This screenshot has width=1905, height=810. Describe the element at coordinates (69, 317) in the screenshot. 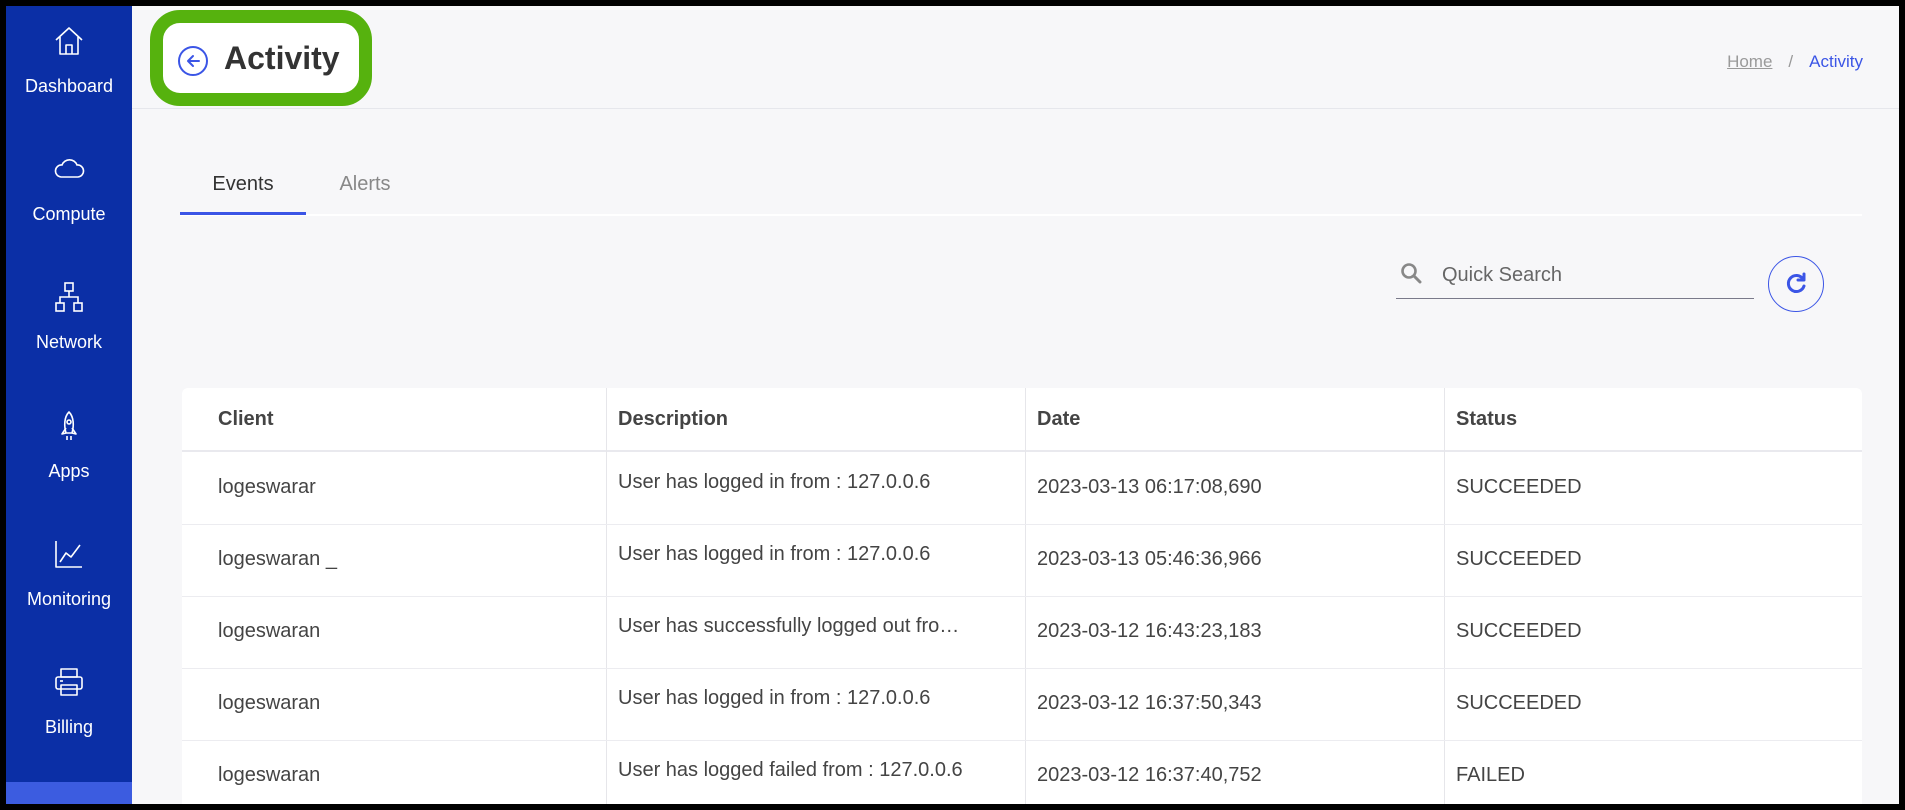

I see `sidebar-item-network: Network` at that location.